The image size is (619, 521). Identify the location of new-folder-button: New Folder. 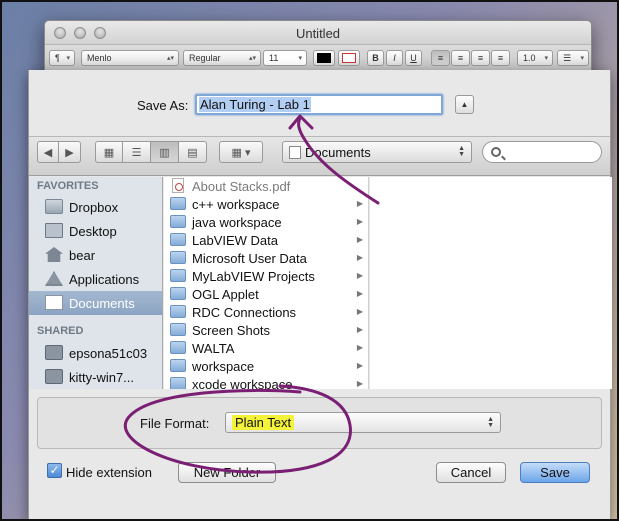
(227, 472).